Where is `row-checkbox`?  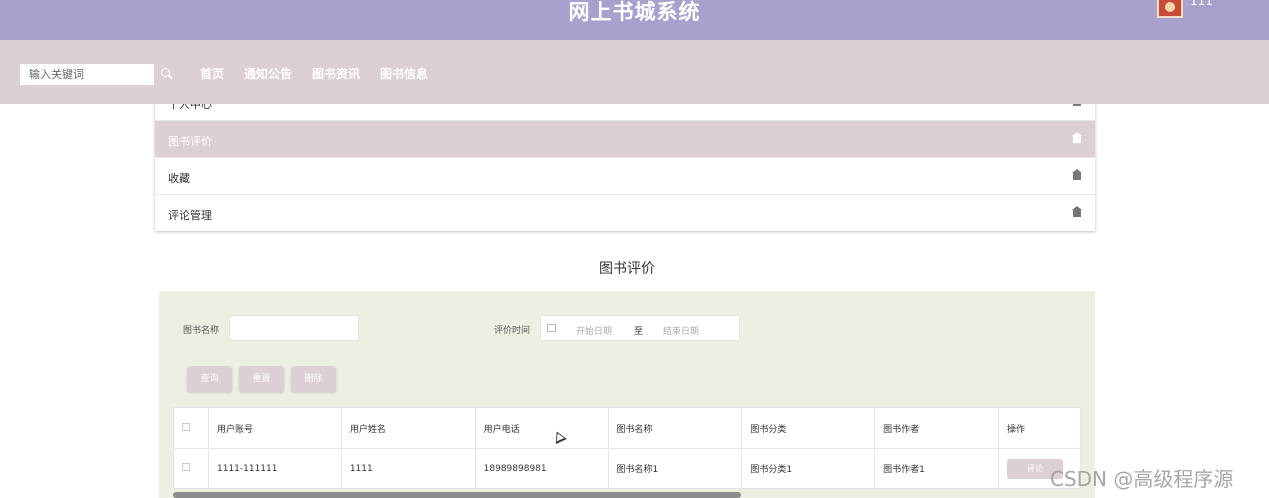 row-checkbox is located at coordinates (186, 467).